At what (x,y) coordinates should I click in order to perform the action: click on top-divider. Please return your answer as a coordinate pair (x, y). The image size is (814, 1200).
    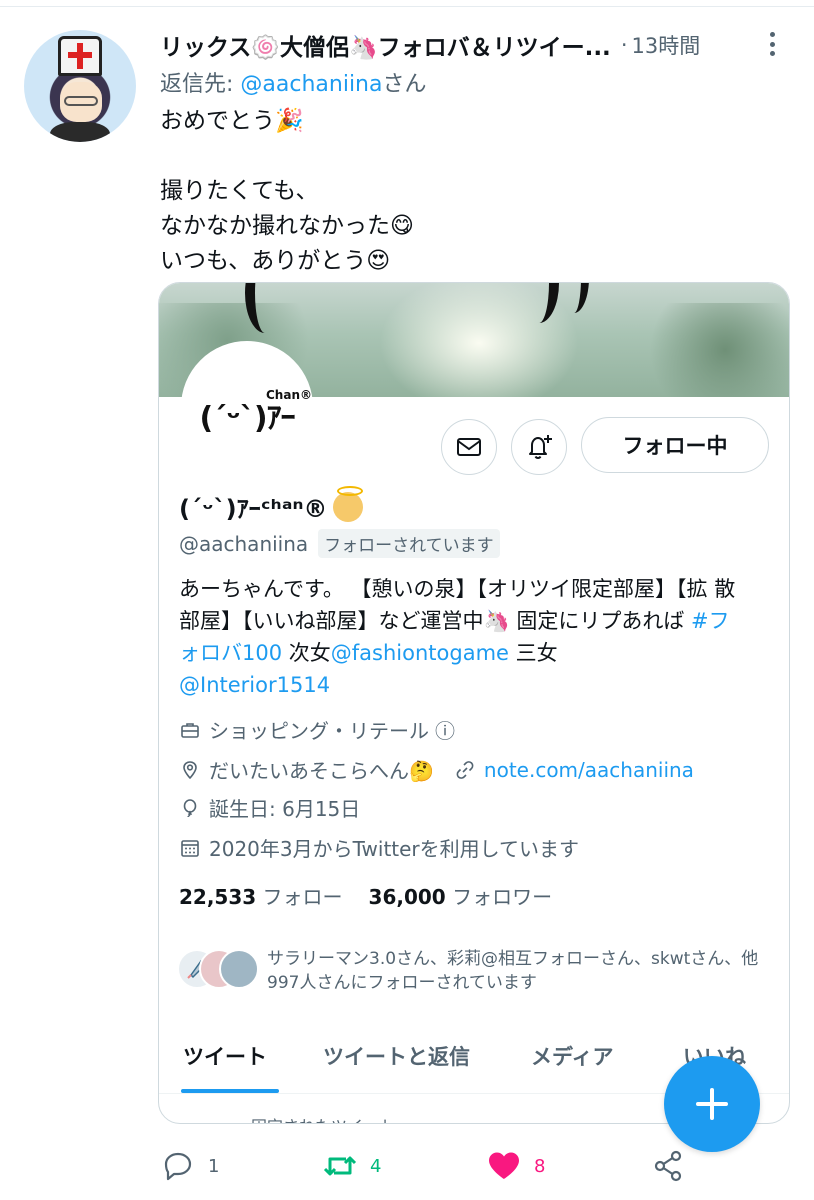
    Looking at the image, I should click on (407, 6).